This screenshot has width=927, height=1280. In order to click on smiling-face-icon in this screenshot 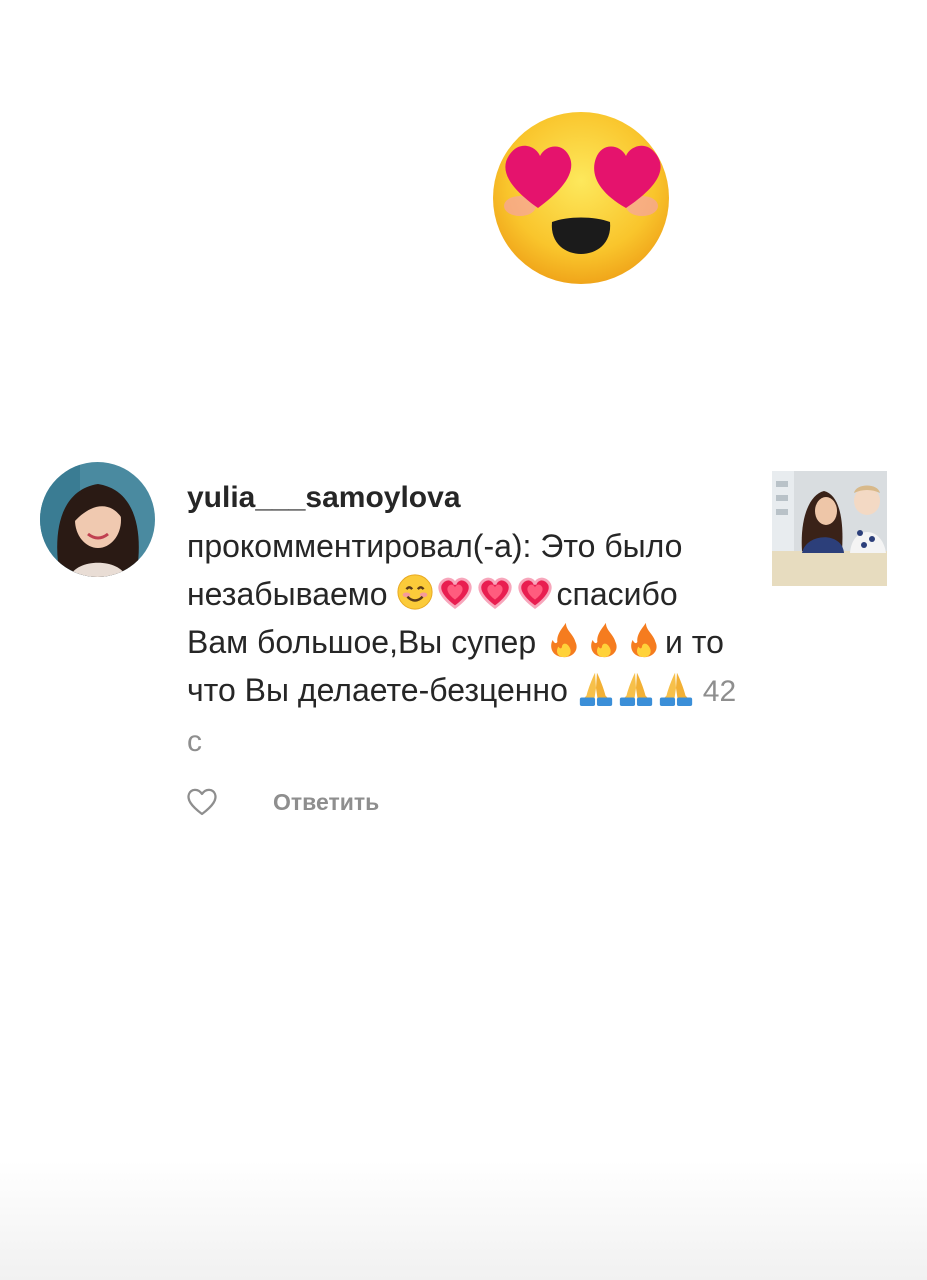, I will do `click(415, 592)`.